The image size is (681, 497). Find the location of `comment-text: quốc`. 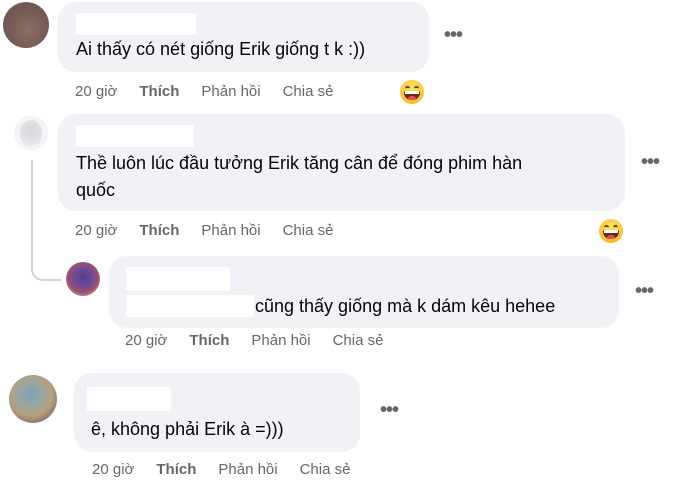

comment-text: quốc is located at coordinates (96, 190).